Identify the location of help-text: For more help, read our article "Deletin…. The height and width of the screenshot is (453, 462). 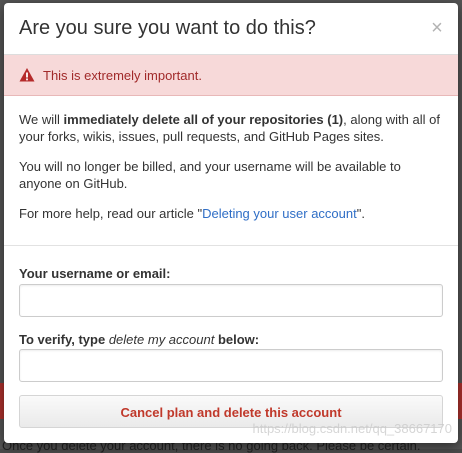
(192, 213).